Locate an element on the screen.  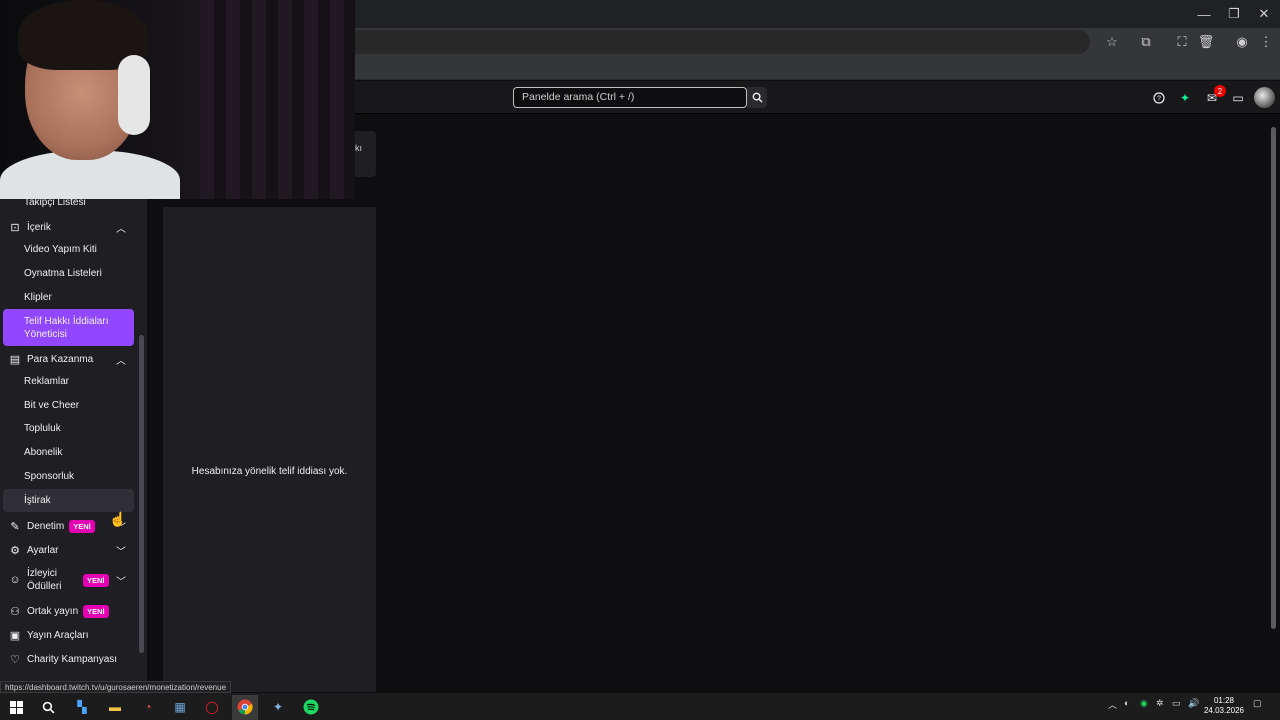
spotify-tray-icon: ◉ is located at coordinates (1144, 703).